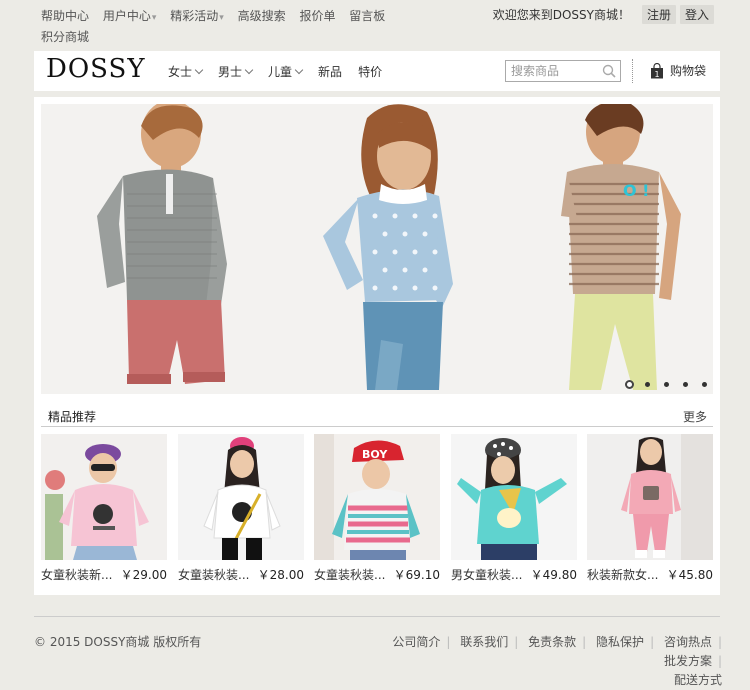  I want to click on welcome-text: 欢迎您来到DOSSY商城！, so click(561, 15).